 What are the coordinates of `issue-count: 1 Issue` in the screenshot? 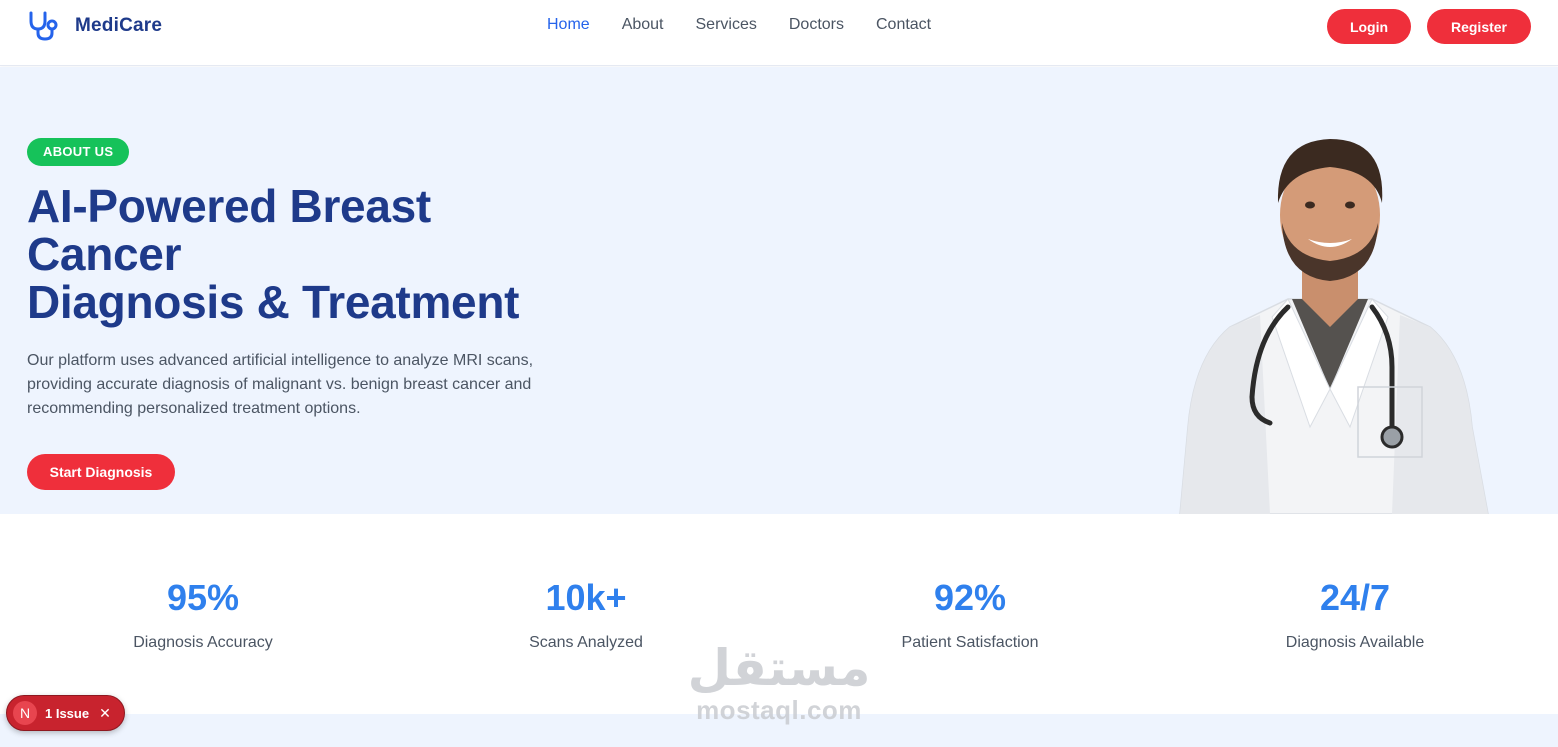 It's located at (67, 713).